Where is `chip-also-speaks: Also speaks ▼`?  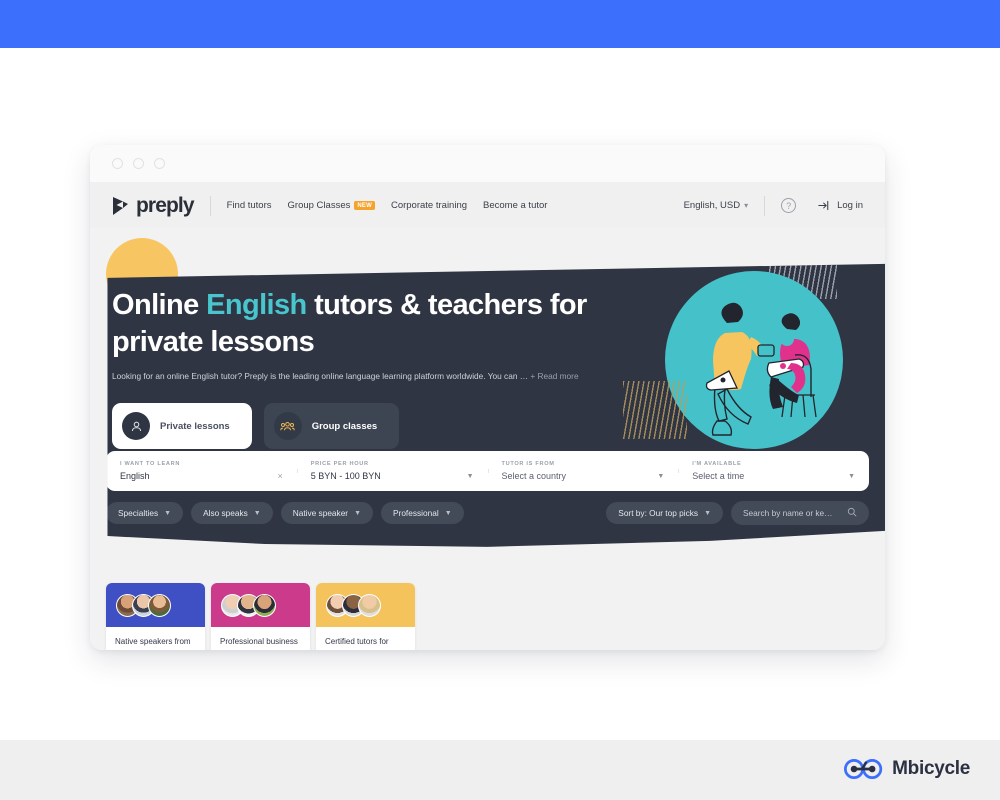
chip-also-speaks: Also speaks ▼ is located at coordinates (232, 513).